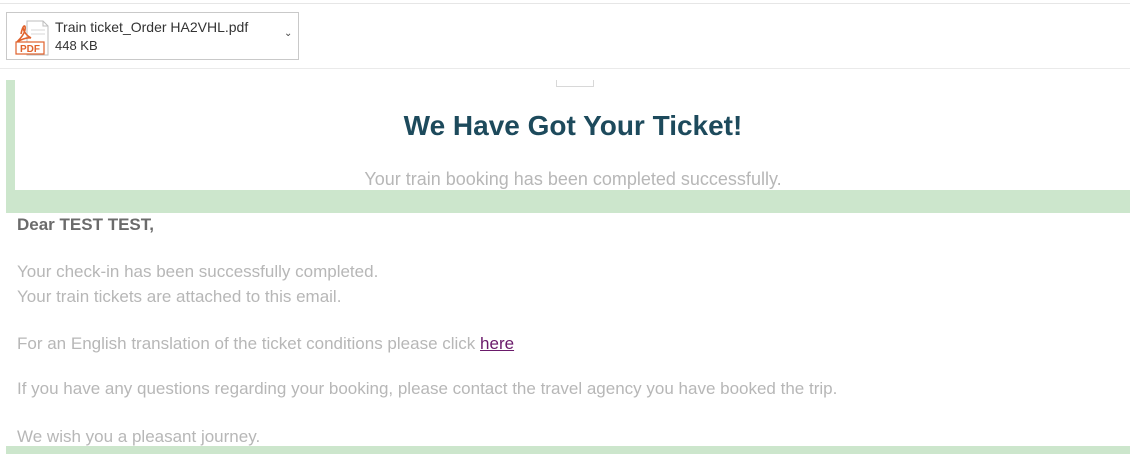 Image resolution: width=1130 pixels, height=454 pixels. Describe the element at coordinates (76, 45) in the screenshot. I see `attachment-size: 448 KB` at that location.